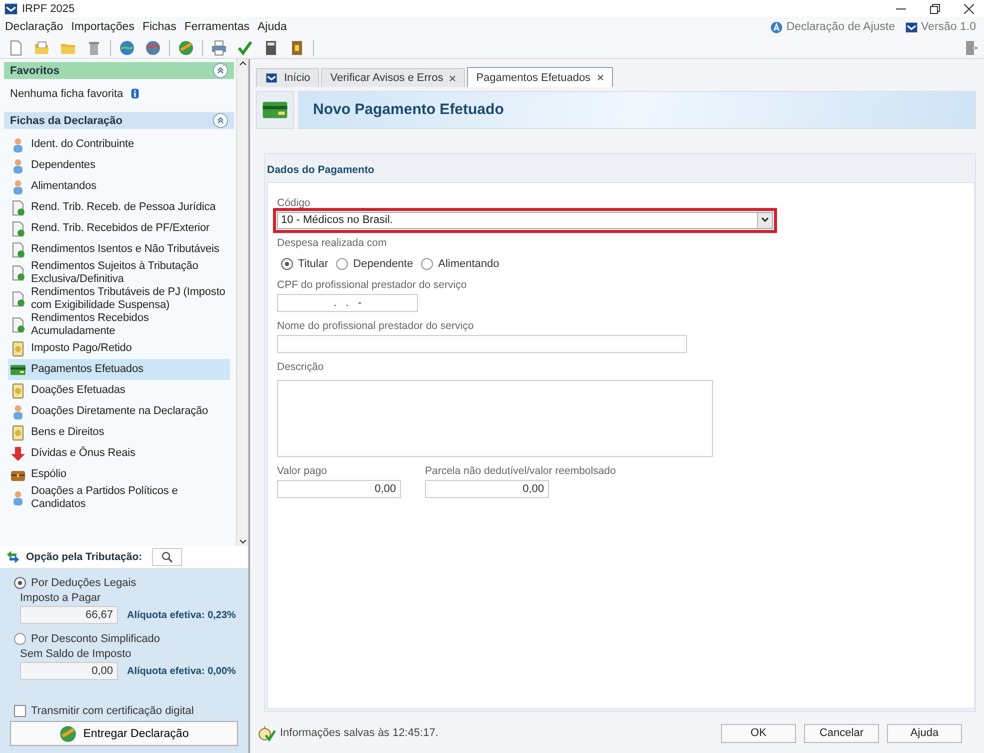 The width and height of the screenshot is (984, 753). What do you see at coordinates (482, 343) in the screenshot?
I see `name-field` at bounding box center [482, 343].